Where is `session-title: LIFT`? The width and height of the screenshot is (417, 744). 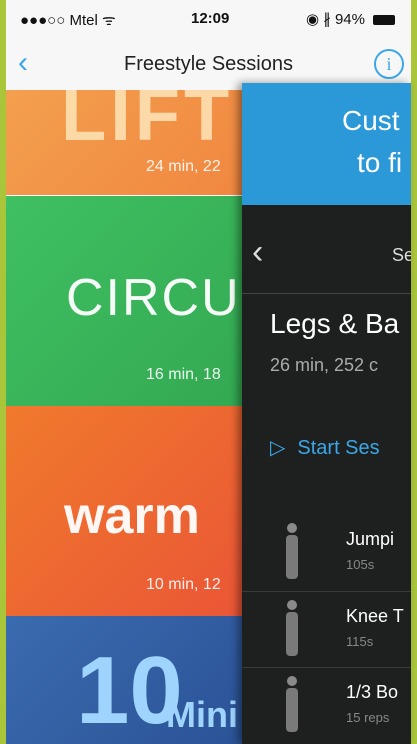
session-title: LIFT is located at coordinates (147, 123).